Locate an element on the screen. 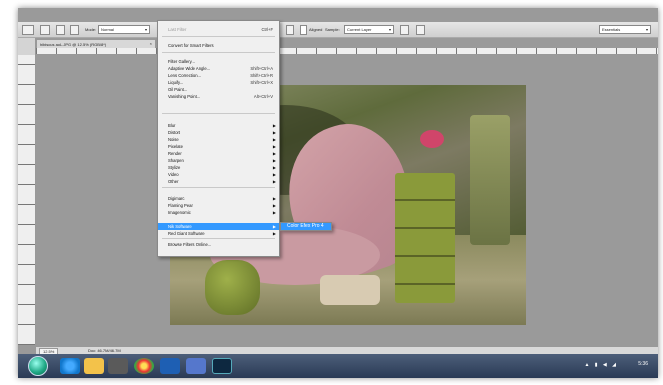 This screenshot has height=385, width=663. windows-taskbar: ▲ ▮ ◀ ◢ 5:36 is located at coordinates (338, 366).